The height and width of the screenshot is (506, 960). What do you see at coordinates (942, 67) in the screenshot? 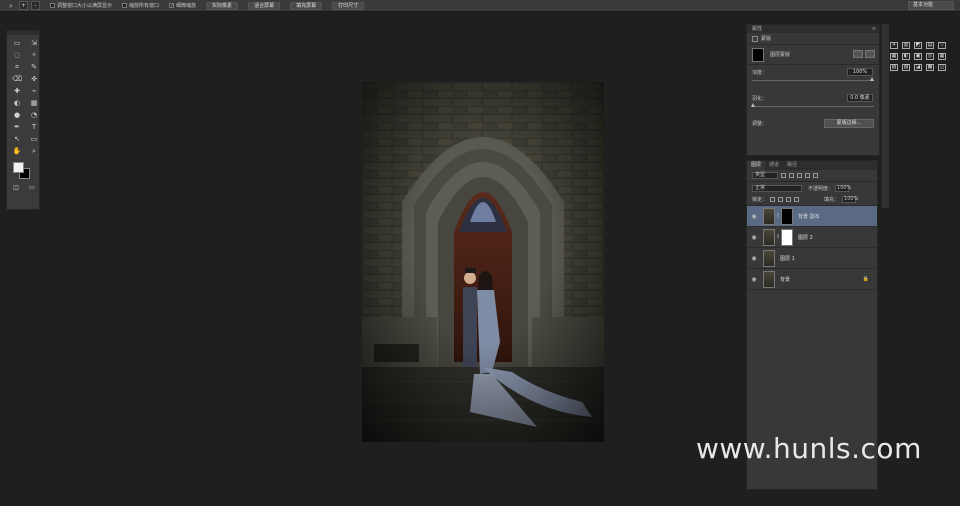
I see `adjustment-icon: ◫` at bounding box center [942, 67].